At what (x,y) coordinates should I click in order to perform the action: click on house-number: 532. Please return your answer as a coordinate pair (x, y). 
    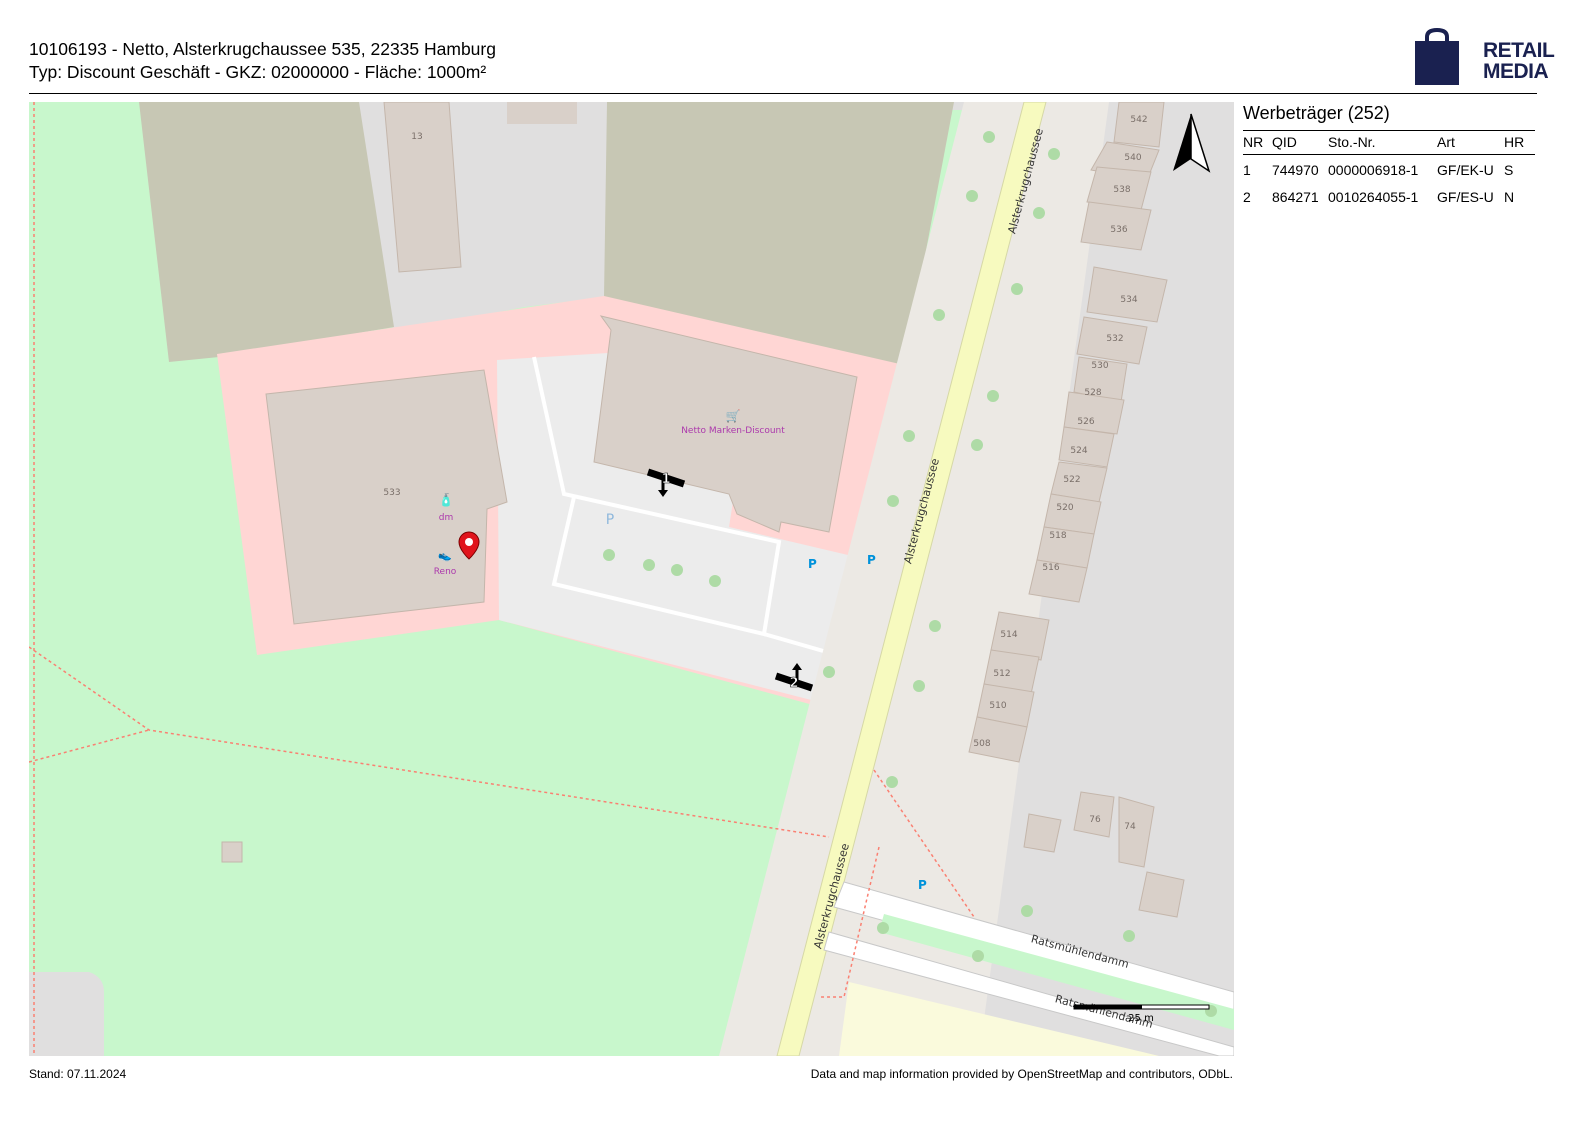
    Looking at the image, I should click on (1114, 339).